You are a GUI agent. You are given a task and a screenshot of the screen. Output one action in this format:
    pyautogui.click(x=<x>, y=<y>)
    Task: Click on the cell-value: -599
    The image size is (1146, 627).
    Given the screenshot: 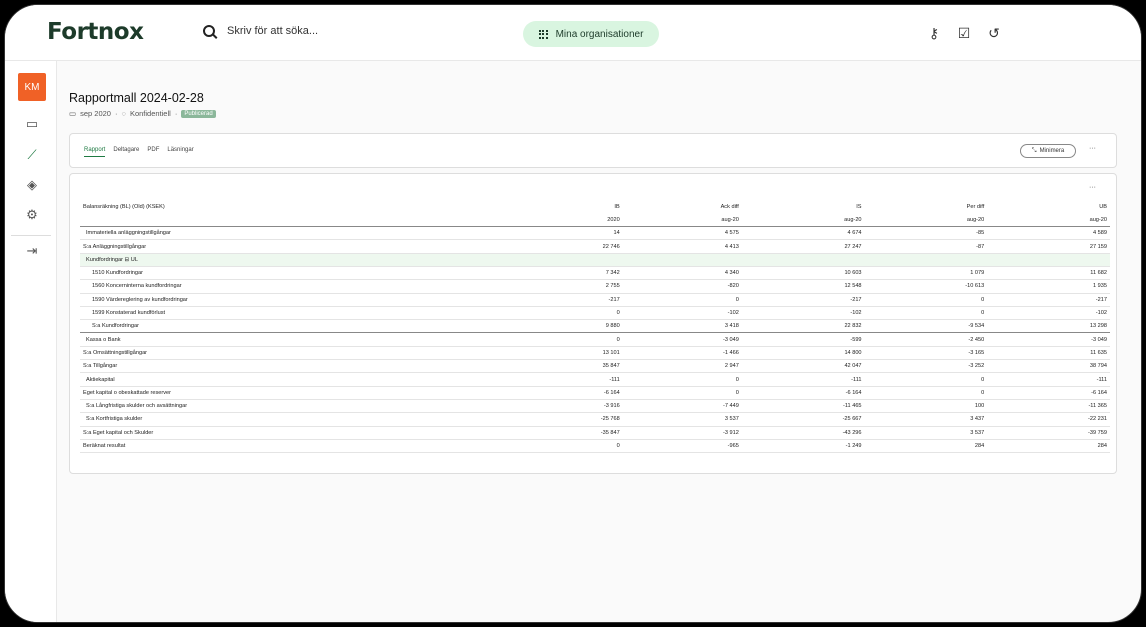 What is the action you would take?
    pyautogui.click(x=803, y=339)
    